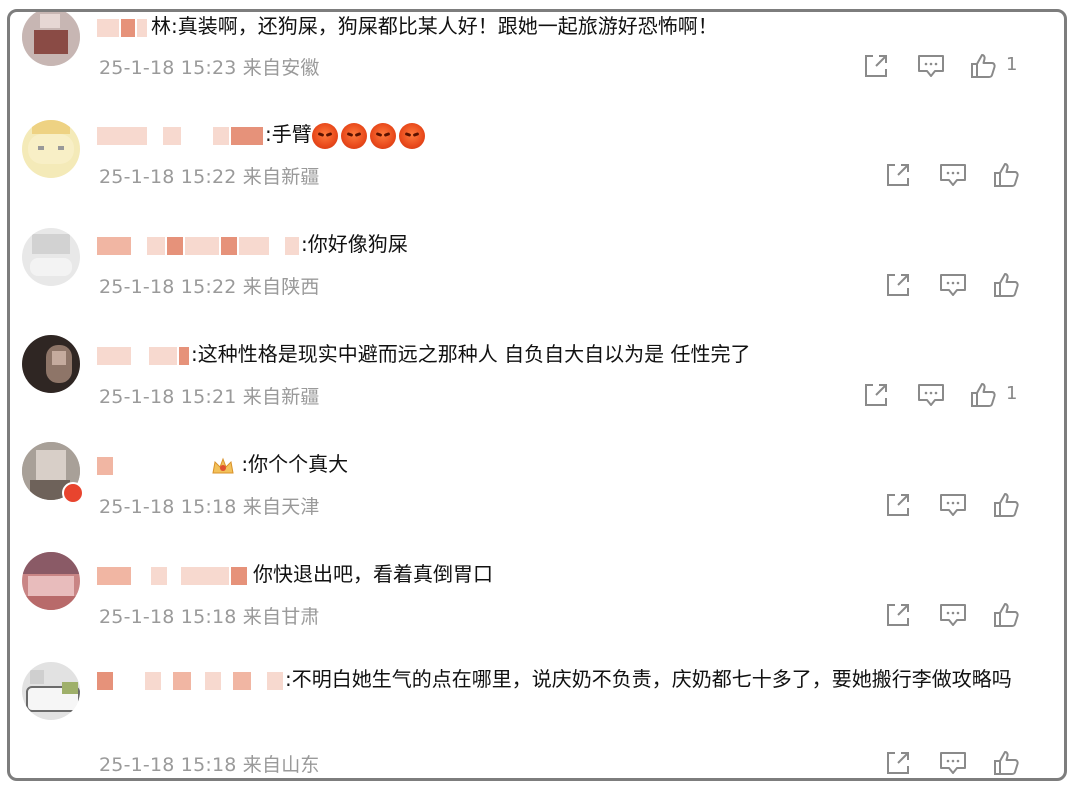  What do you see at coordinates (434, 26) in the screenshot?
I see `comment-text: 林:真装啊，还狗屎，狗屎都比某人好！跟她一起旅游好恐怖啊！` at bounding box center [434, 26].